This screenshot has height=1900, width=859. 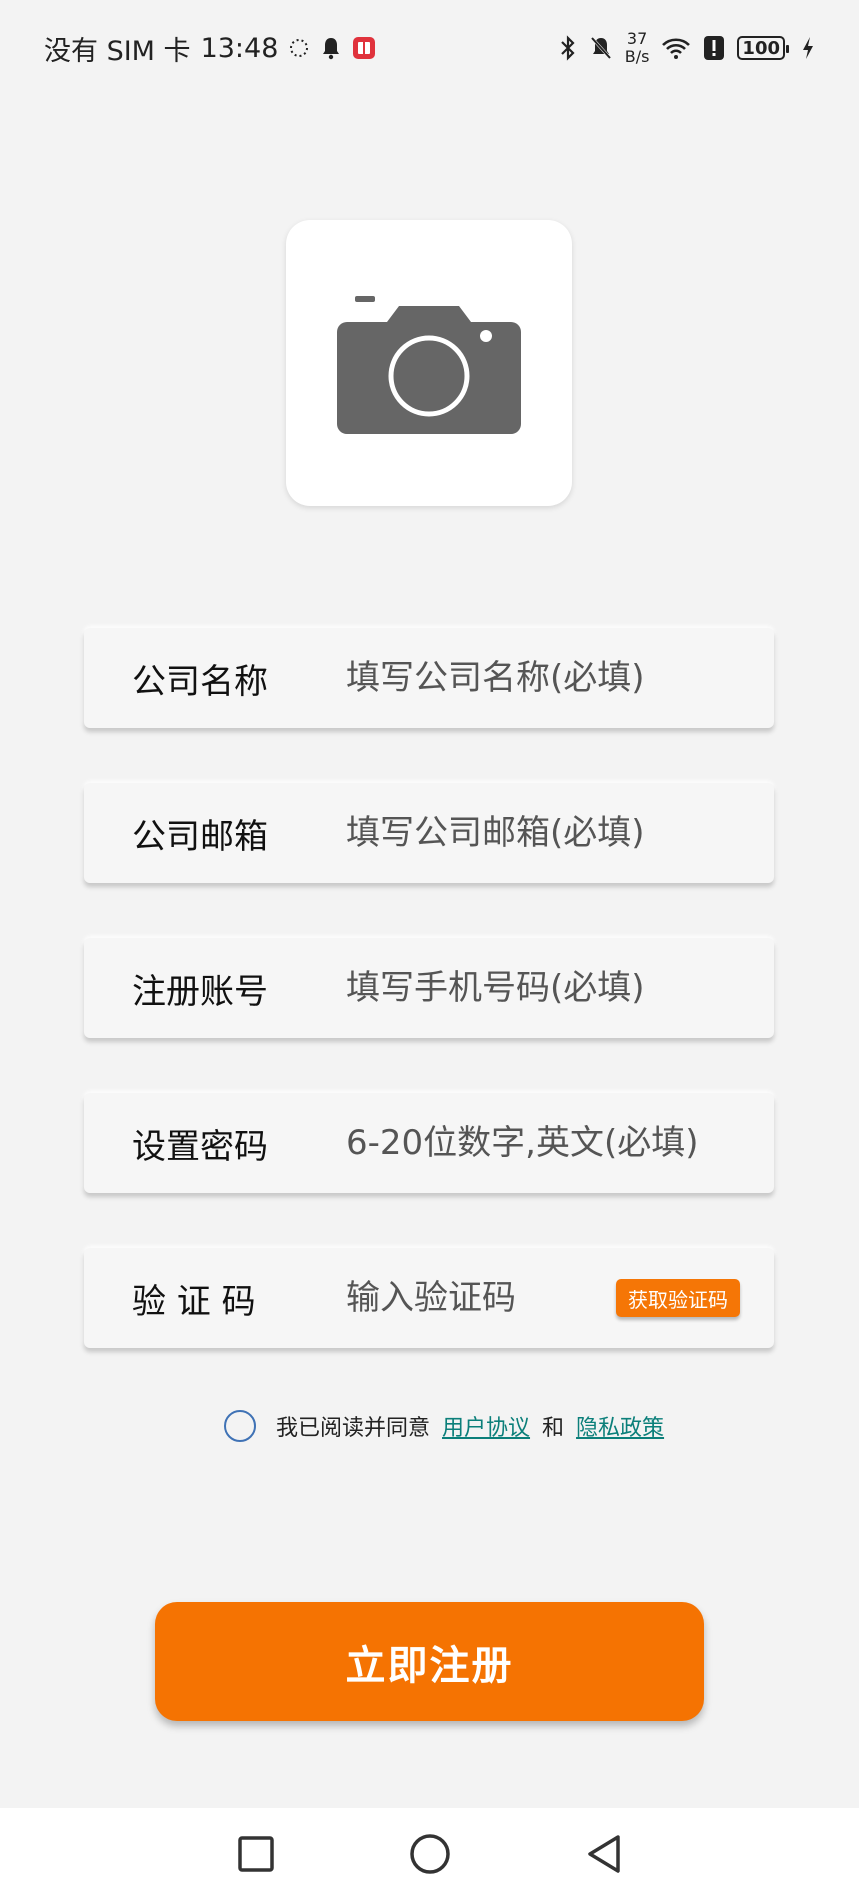 I want to click on password-label: 设置密码, so click(x=200, y=1146).